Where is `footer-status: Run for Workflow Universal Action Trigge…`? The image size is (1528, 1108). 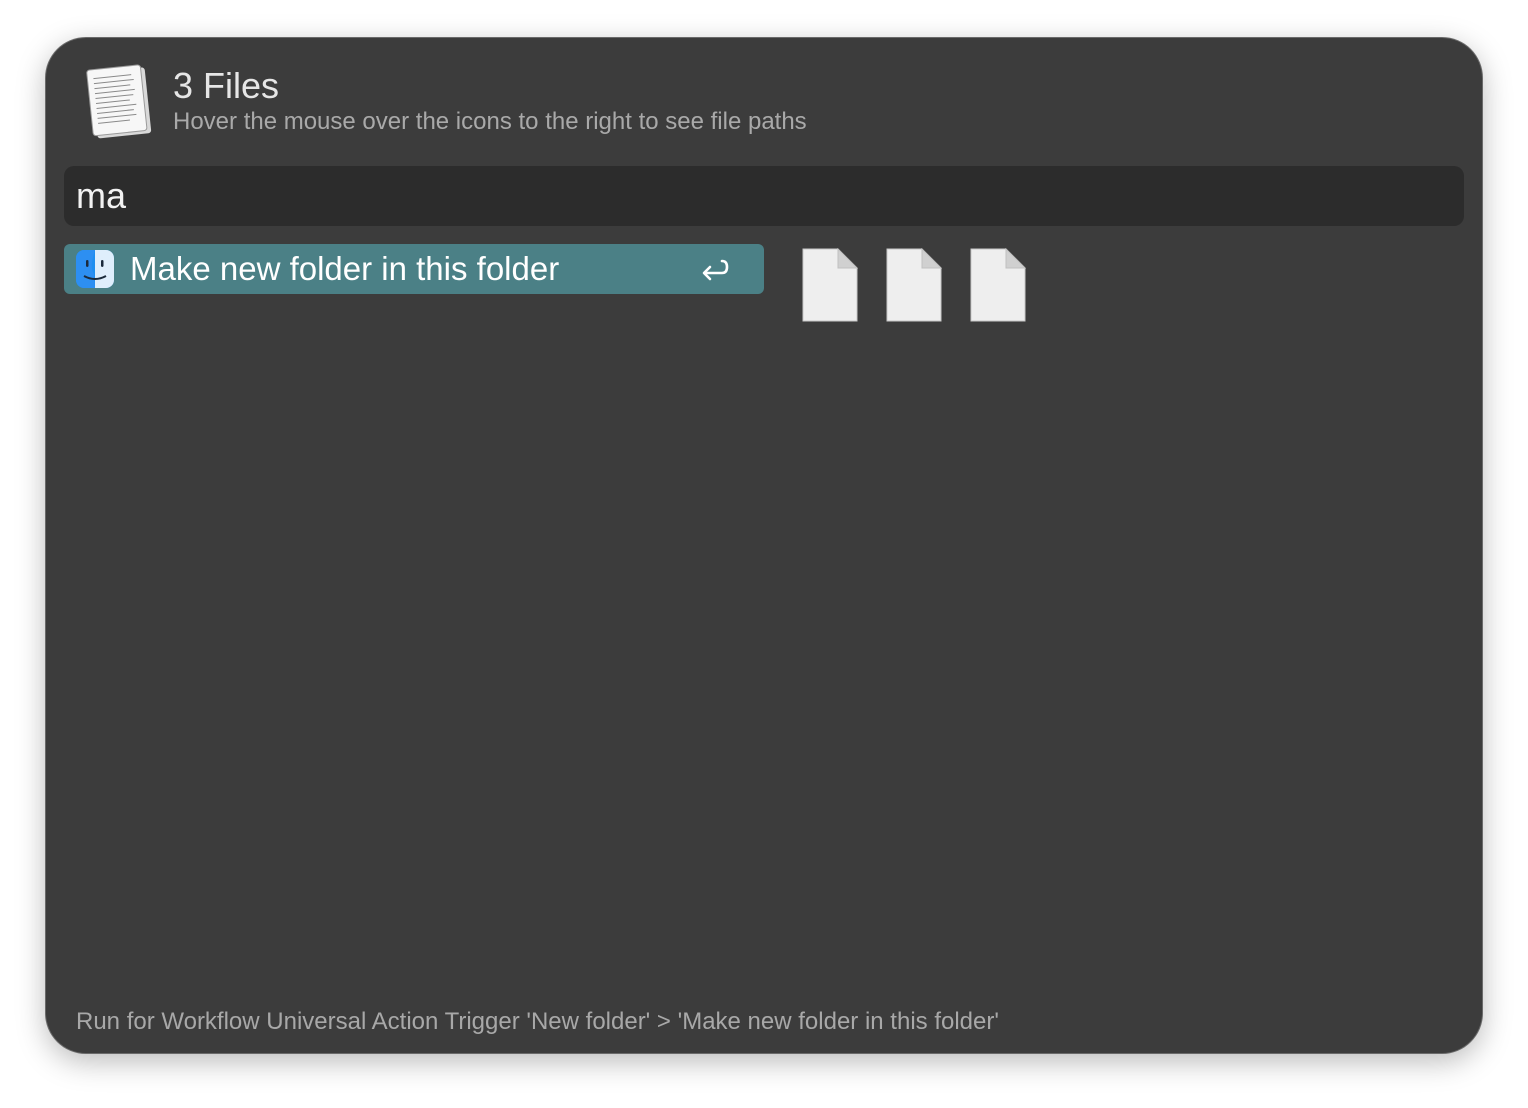
footer-status: Run for Workflow Universal Action Trigge… is located at coordinates (537, 1021).